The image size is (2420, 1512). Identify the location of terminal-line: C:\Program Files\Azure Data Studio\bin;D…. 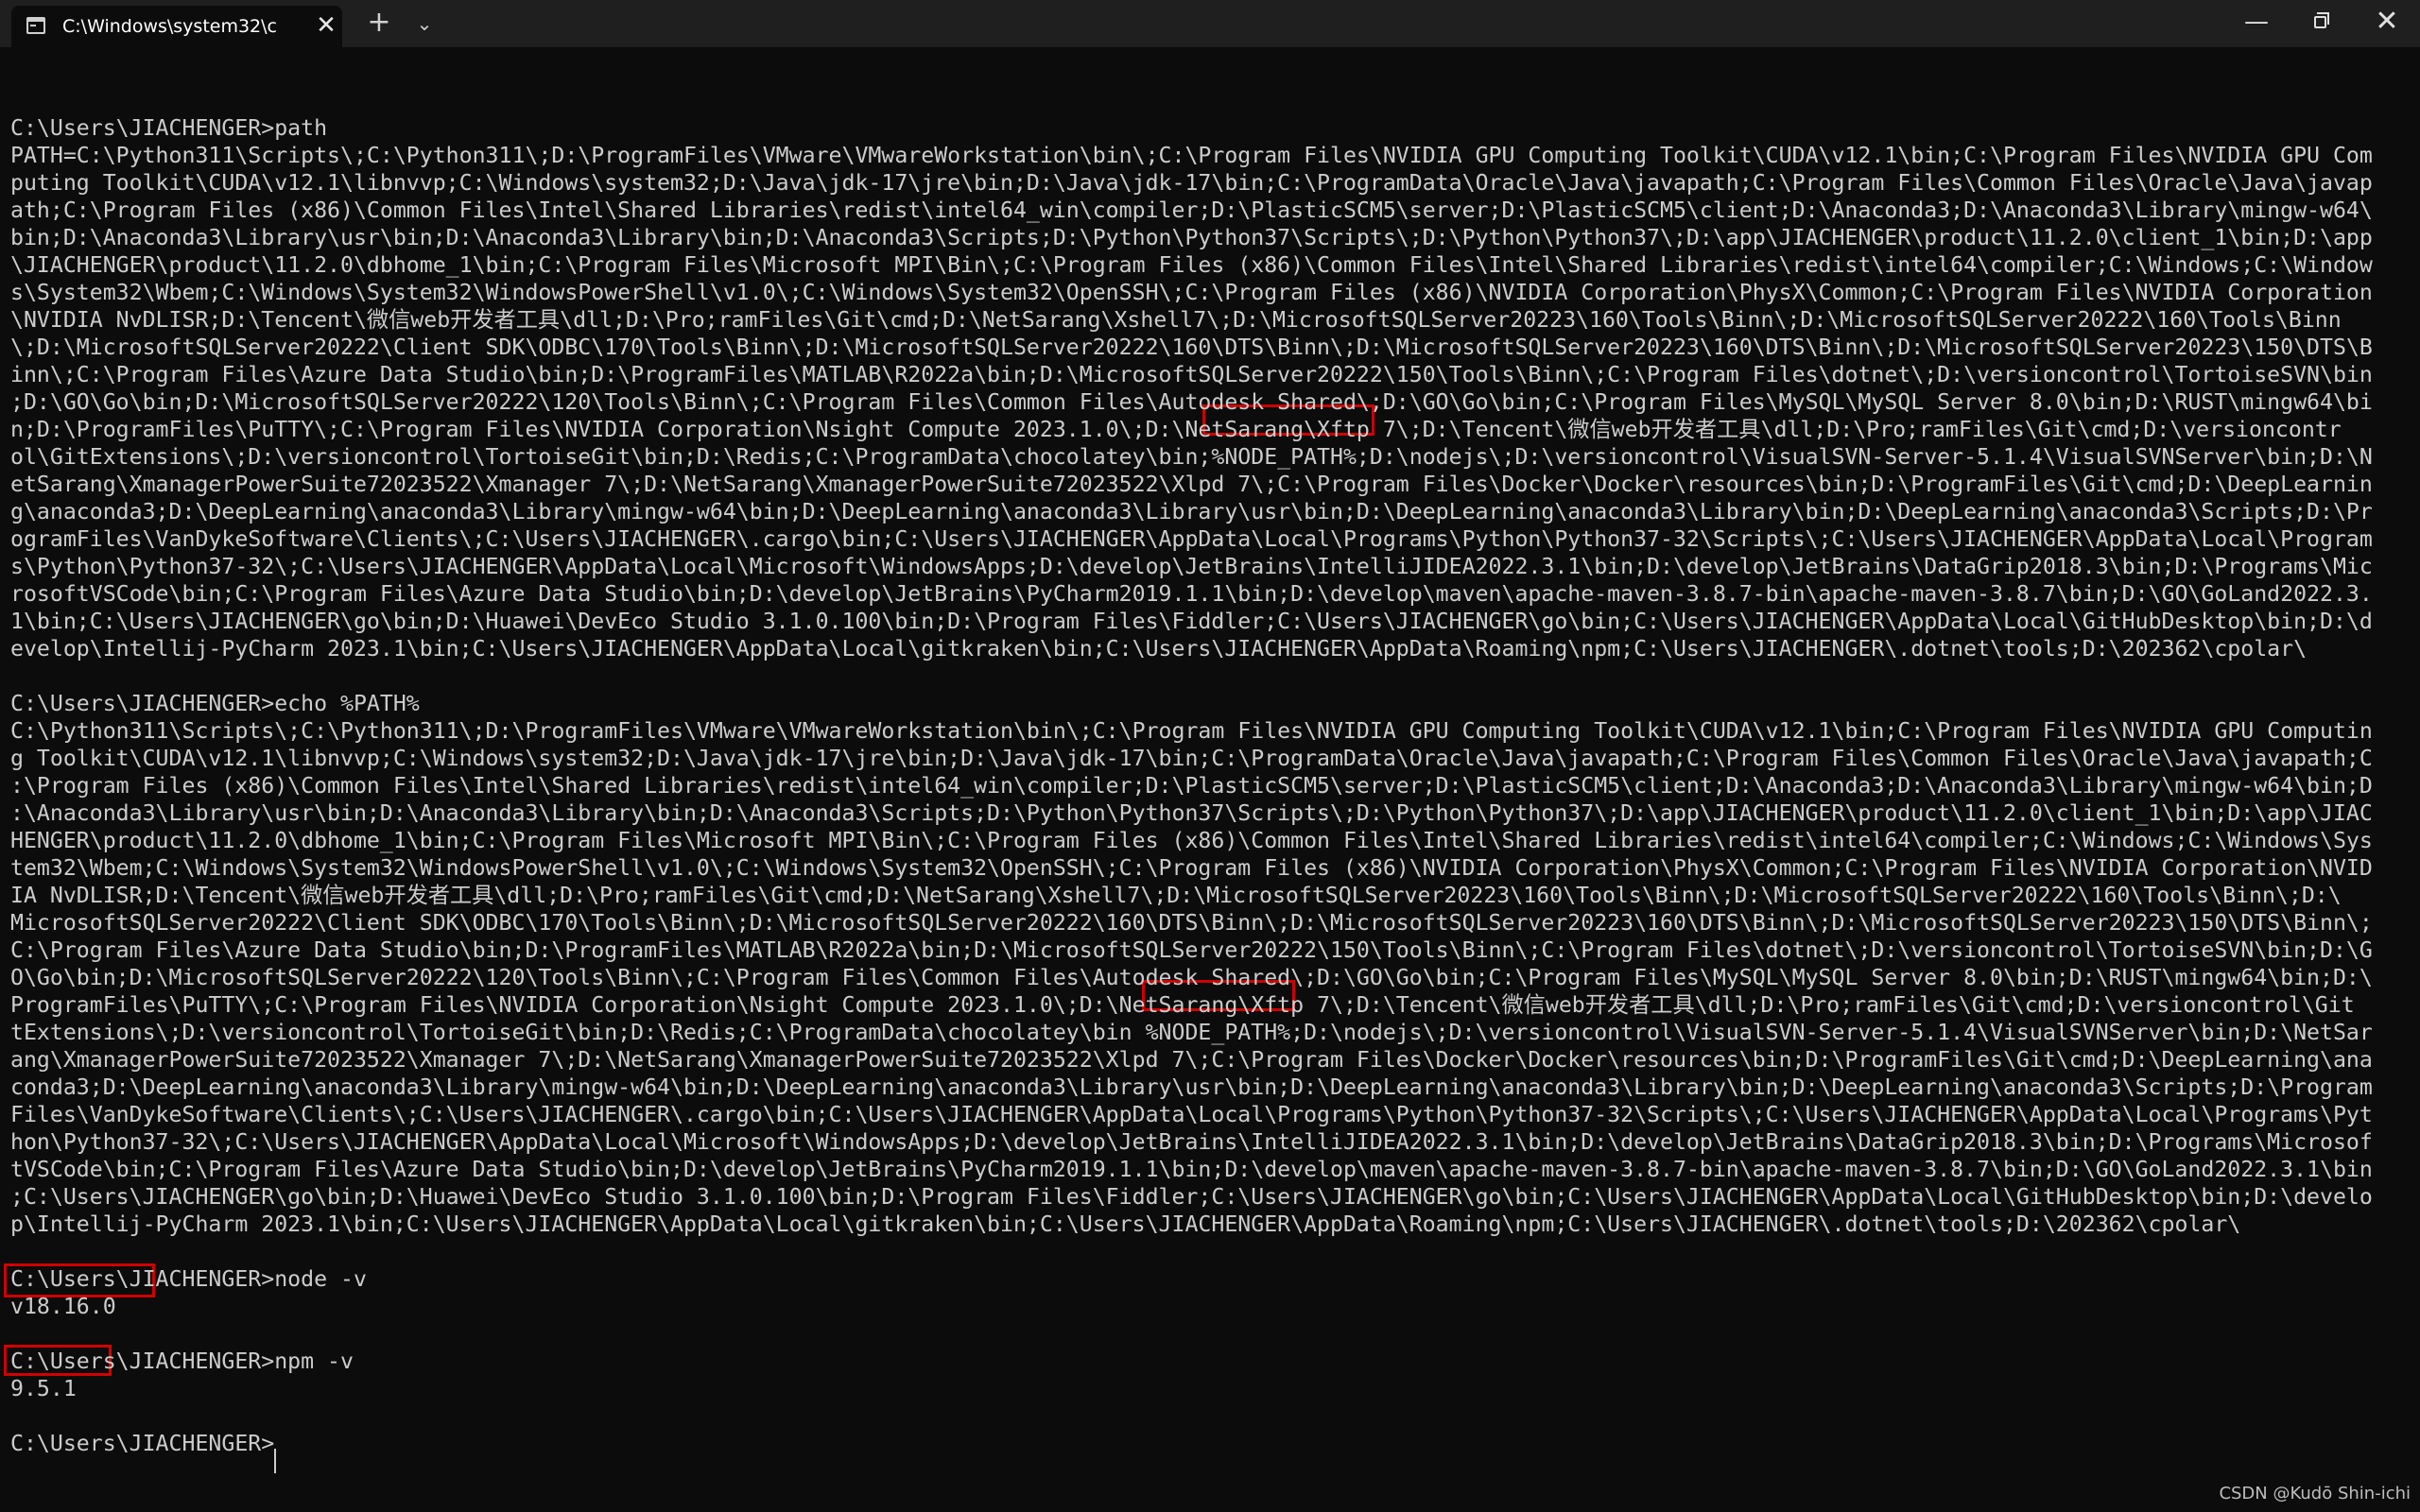
(1191, 950).